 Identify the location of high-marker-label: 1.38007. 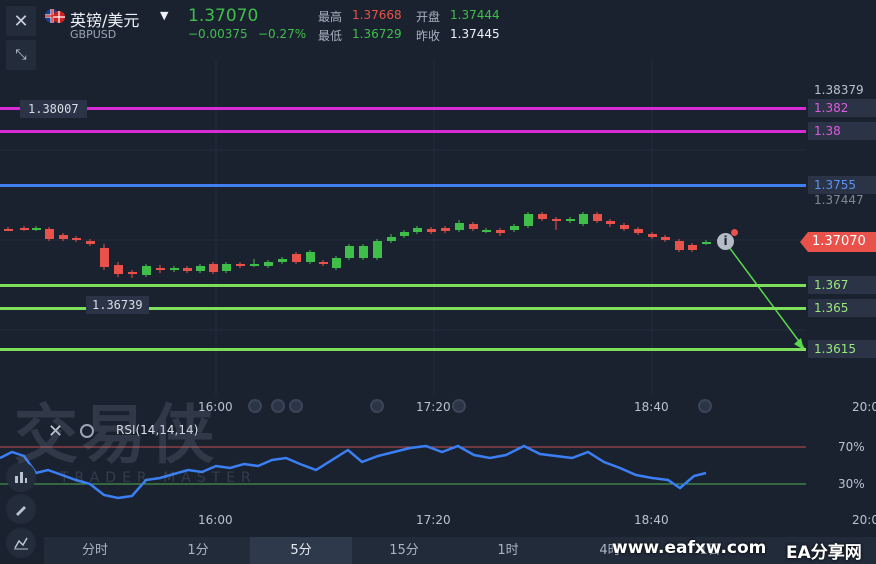
(53, 109).